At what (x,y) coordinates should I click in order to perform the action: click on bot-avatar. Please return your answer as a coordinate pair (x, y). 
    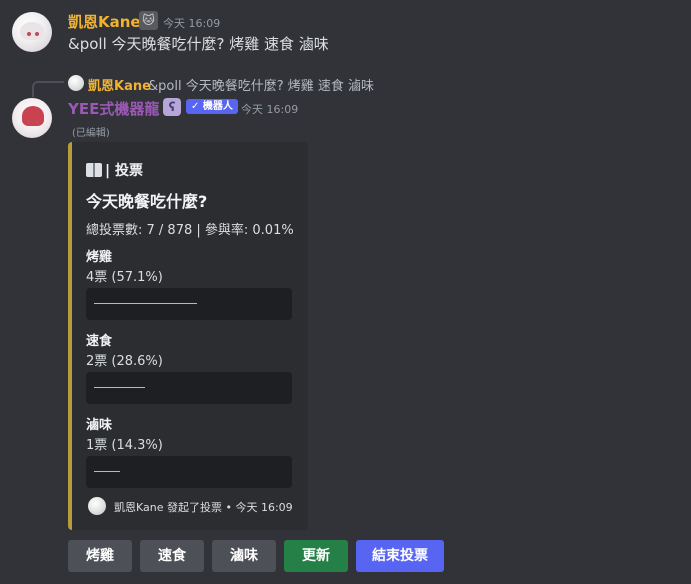
    Looking at the image, I should click on (32, 118).